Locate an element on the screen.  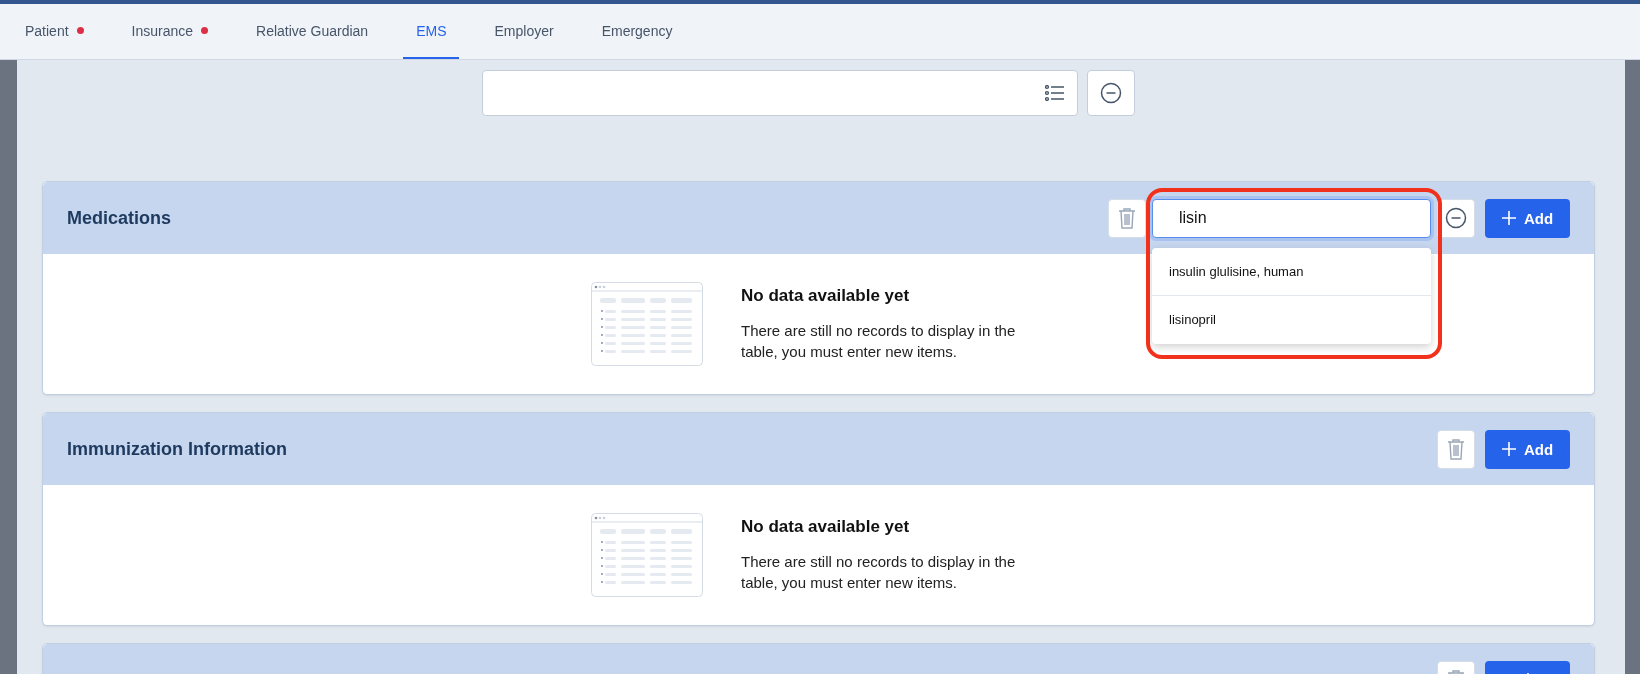
select-field is located at coordinates (780, 93).